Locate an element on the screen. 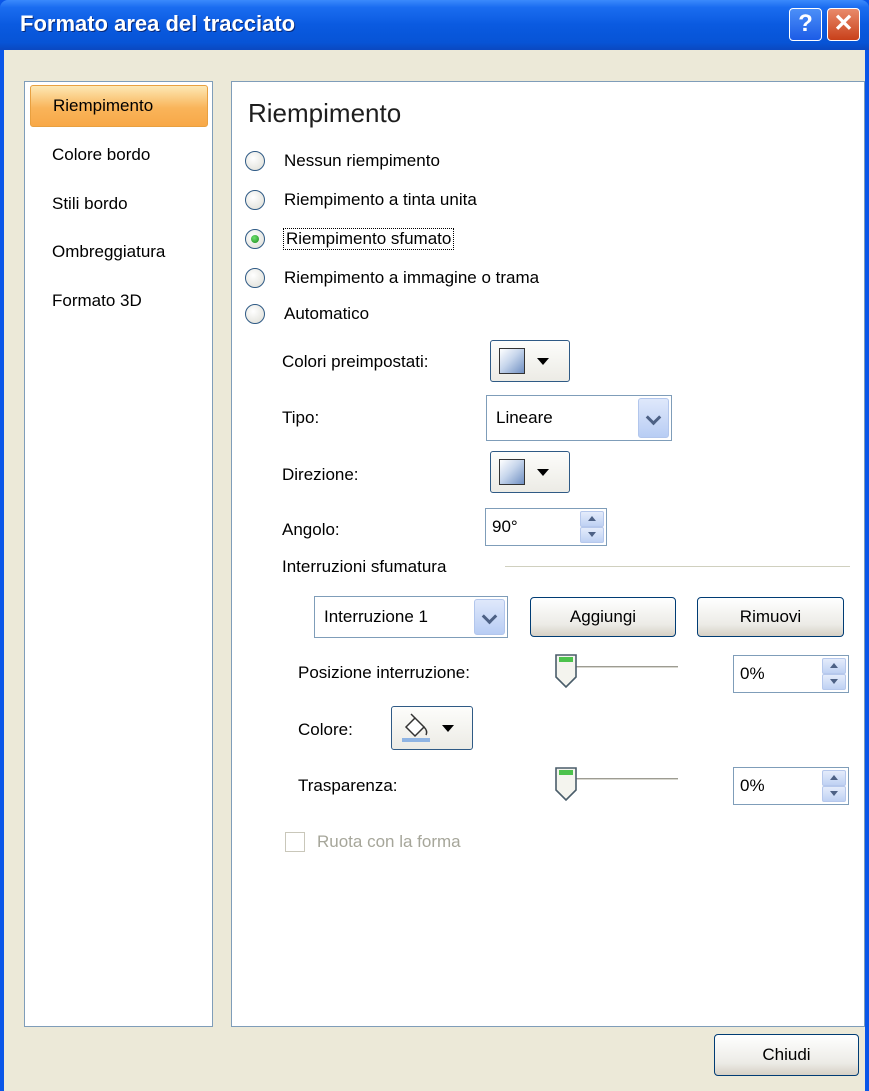 This screenshot has height=1091, width=869. nav-item-label: Stili bordo is located at coordinates (90, 203).